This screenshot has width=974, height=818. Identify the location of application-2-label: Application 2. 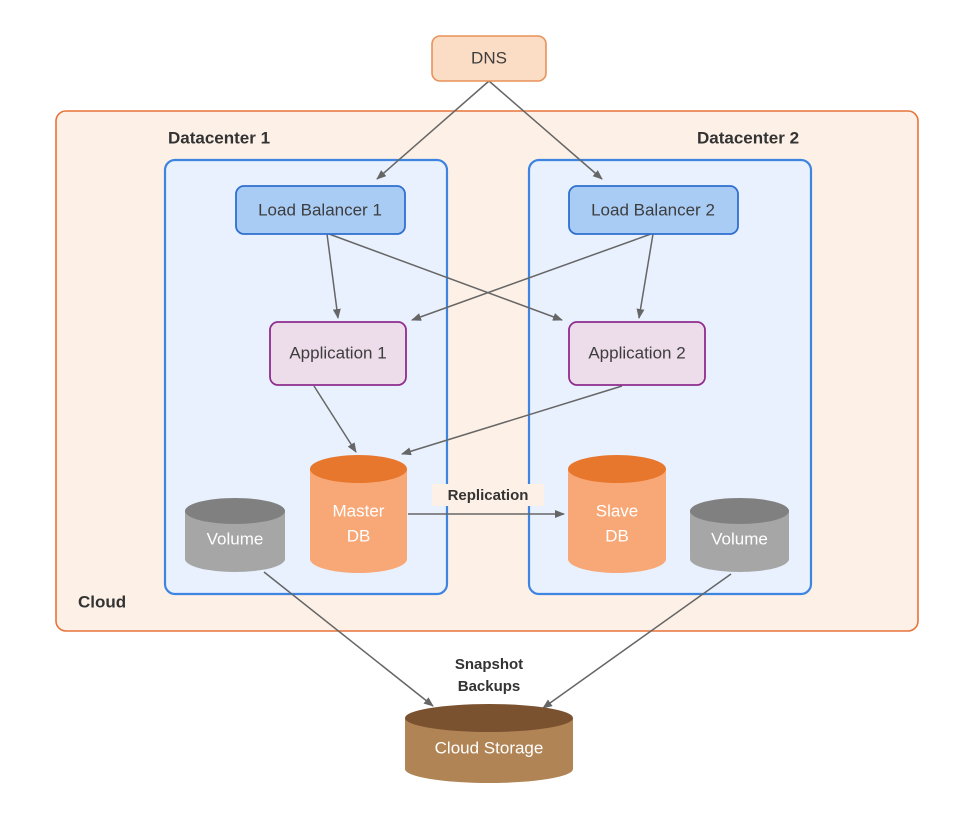
(636, 352).